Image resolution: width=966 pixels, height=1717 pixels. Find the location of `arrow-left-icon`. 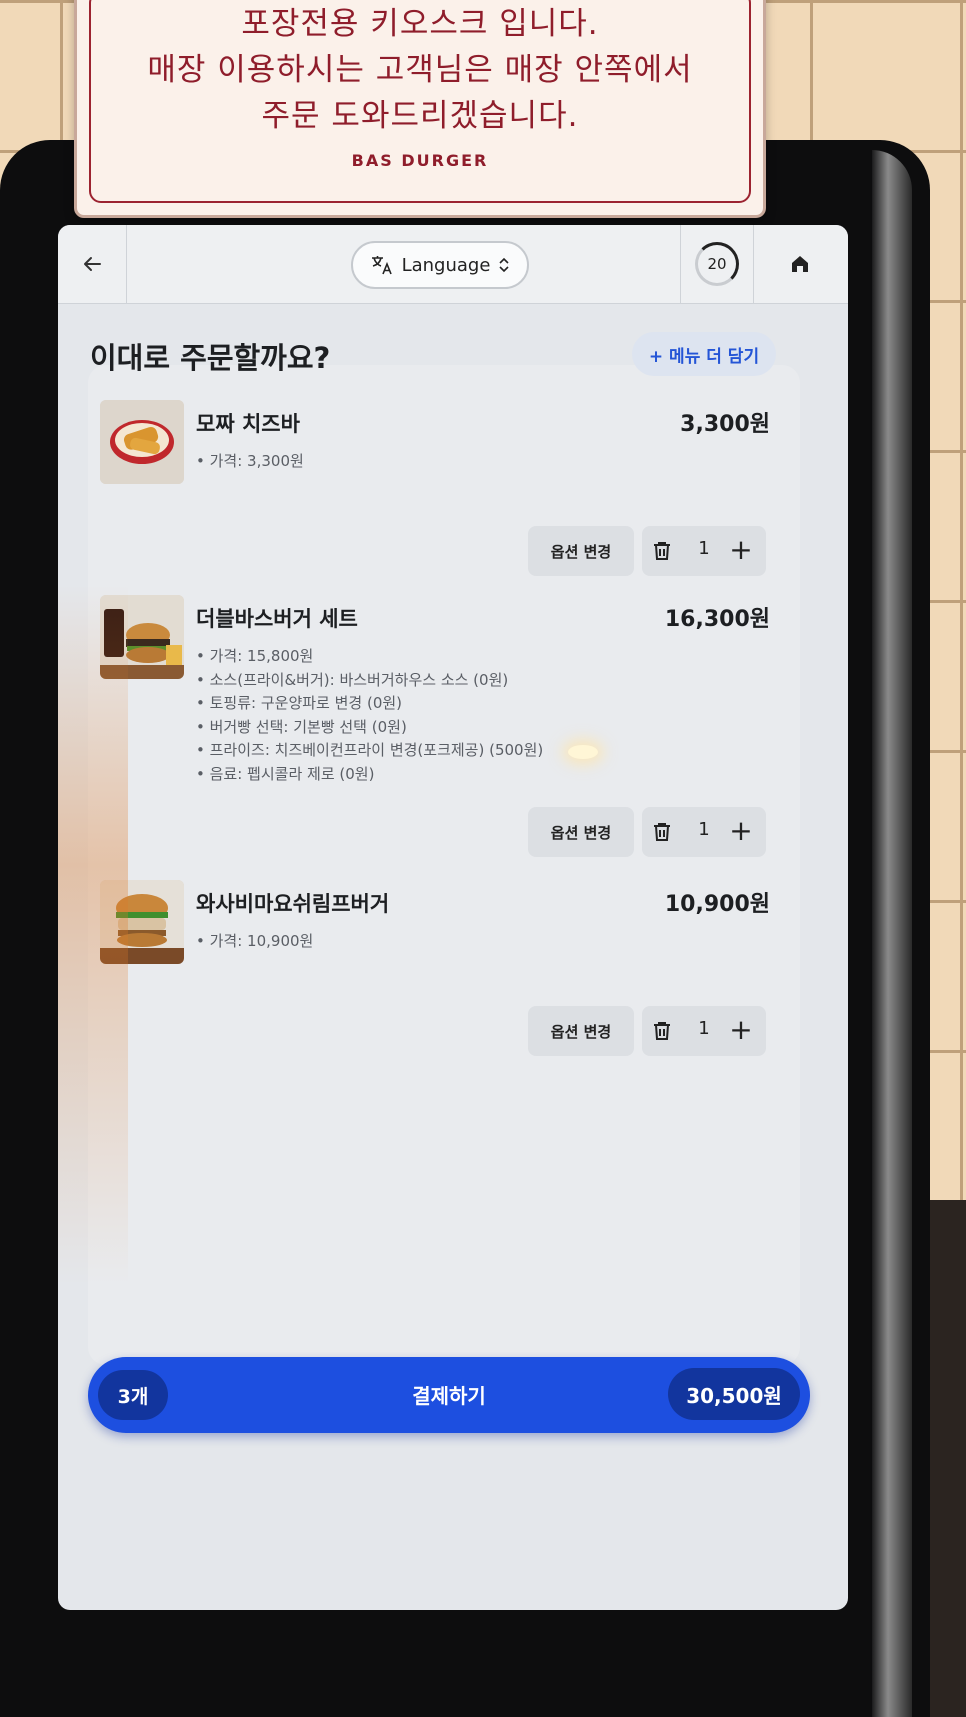

arrow-left-icon is located at coordinates (92, 264).